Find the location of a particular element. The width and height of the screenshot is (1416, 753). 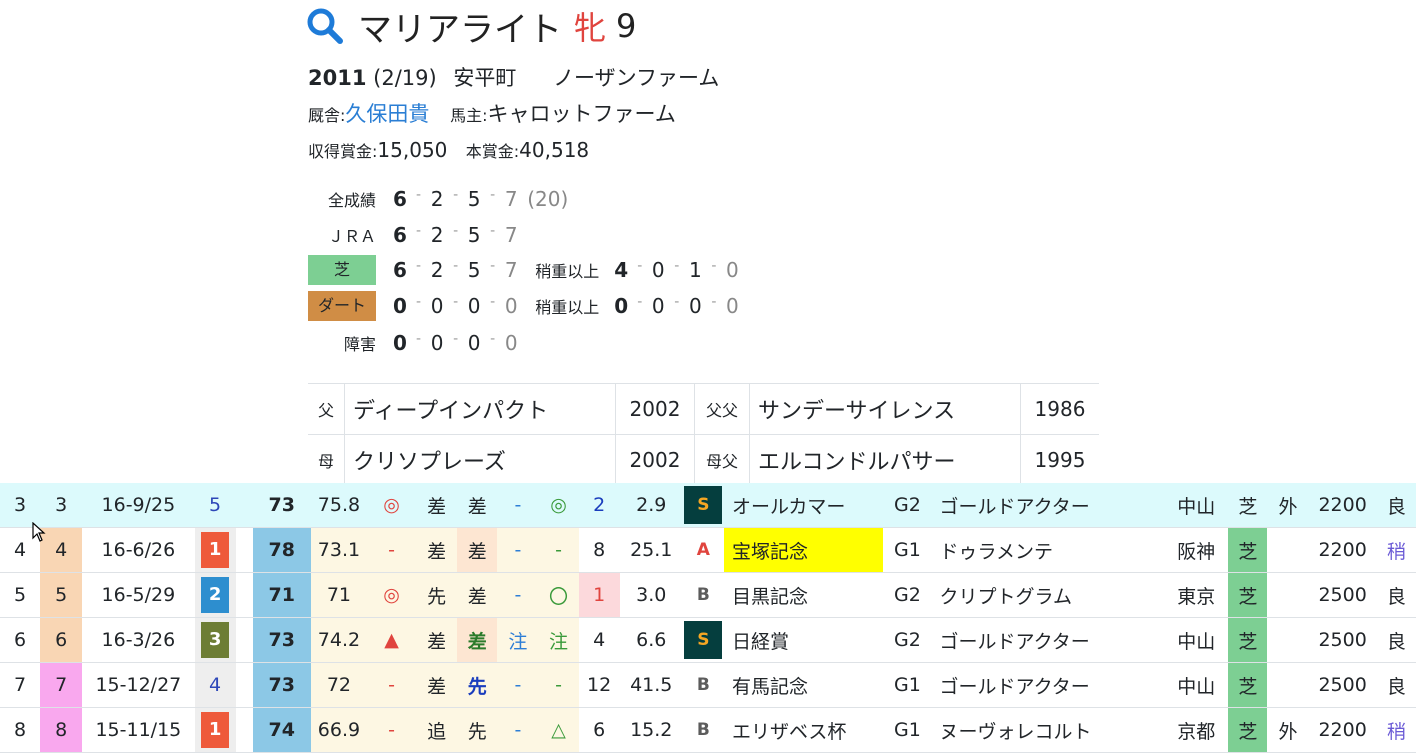

race-date: 16-5/29 is located at coordinates (138, 595).